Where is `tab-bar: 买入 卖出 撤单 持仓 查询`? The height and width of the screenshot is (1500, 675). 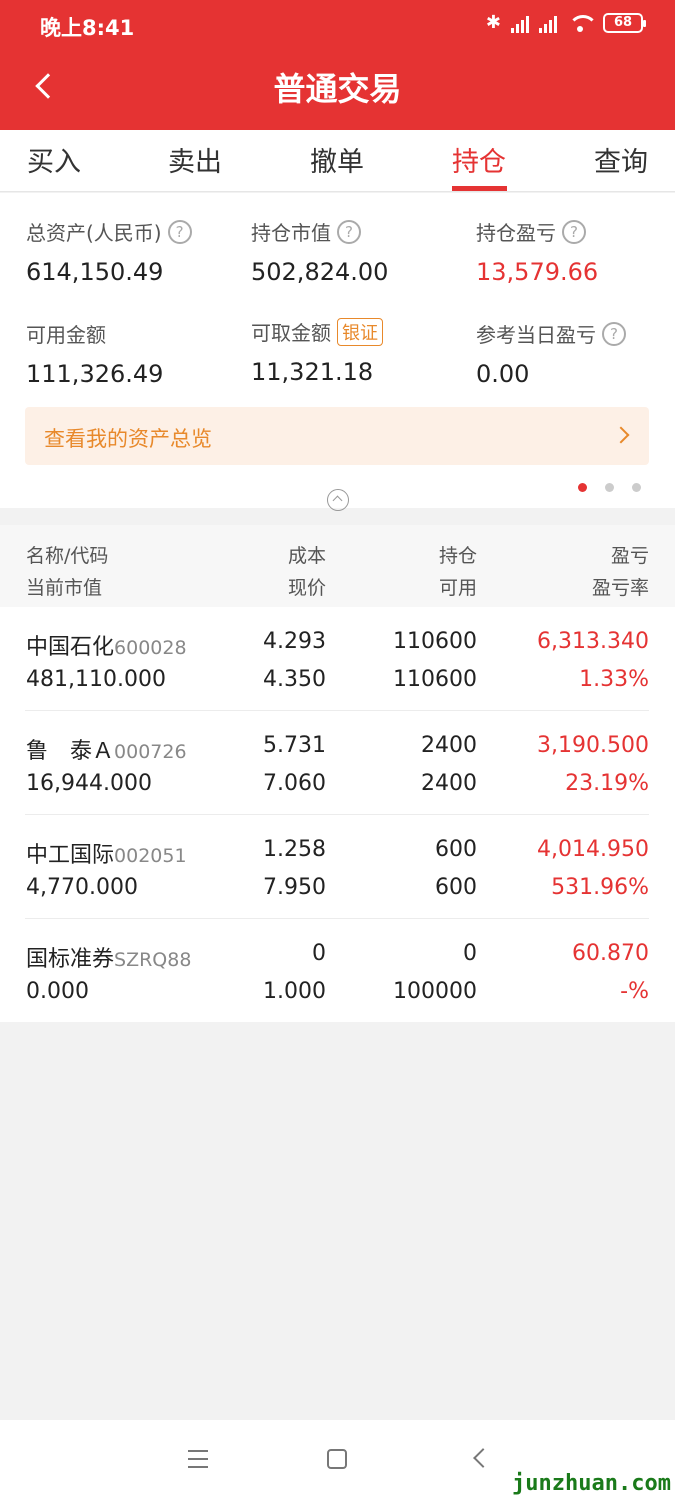
tab-bar: 买入 卖出 撤单 持仓 查询 is located at coordinates (337, 161).